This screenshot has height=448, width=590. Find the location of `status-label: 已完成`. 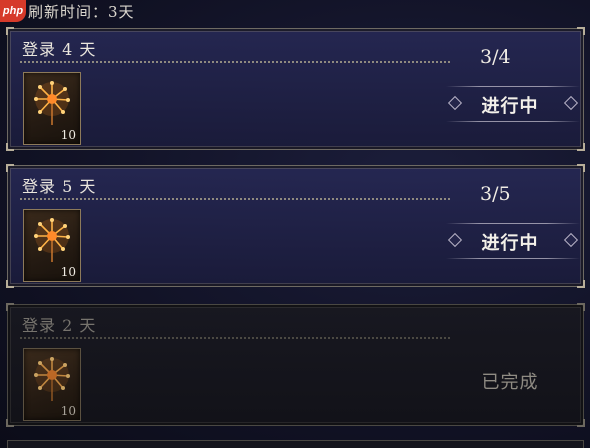

status-label: 已完成 is located at coordinates (510, 382).